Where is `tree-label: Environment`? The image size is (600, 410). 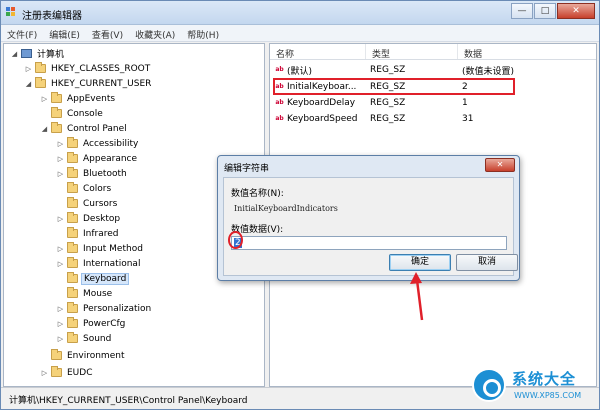
tree-label: Environment is located at coordinates (96, 355).